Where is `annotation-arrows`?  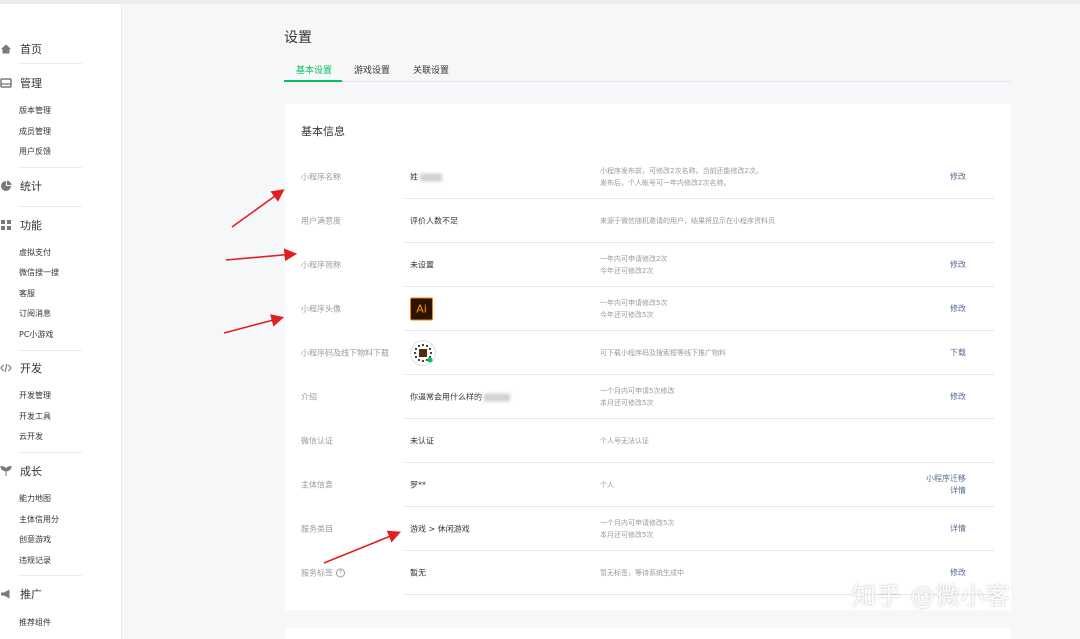
annotation-arrows is located at coordinates (312, 376).